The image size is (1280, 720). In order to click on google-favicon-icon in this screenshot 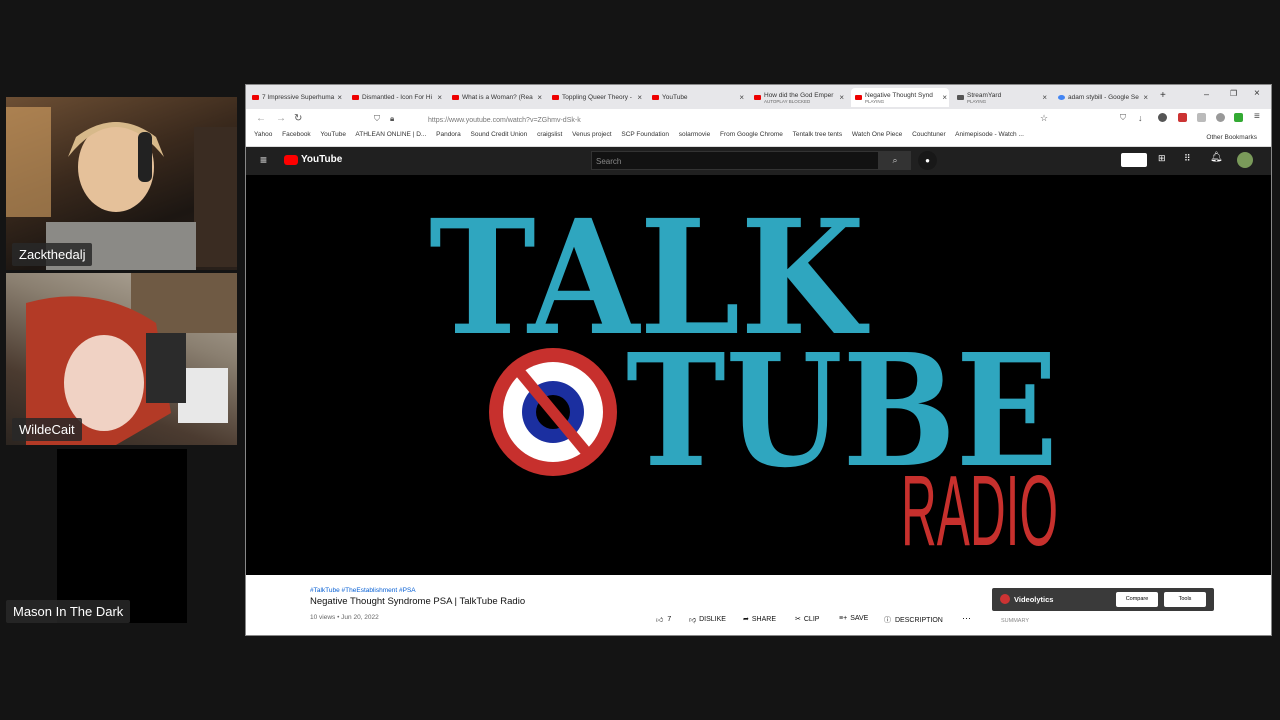, I will do `click(1061, 97)`.